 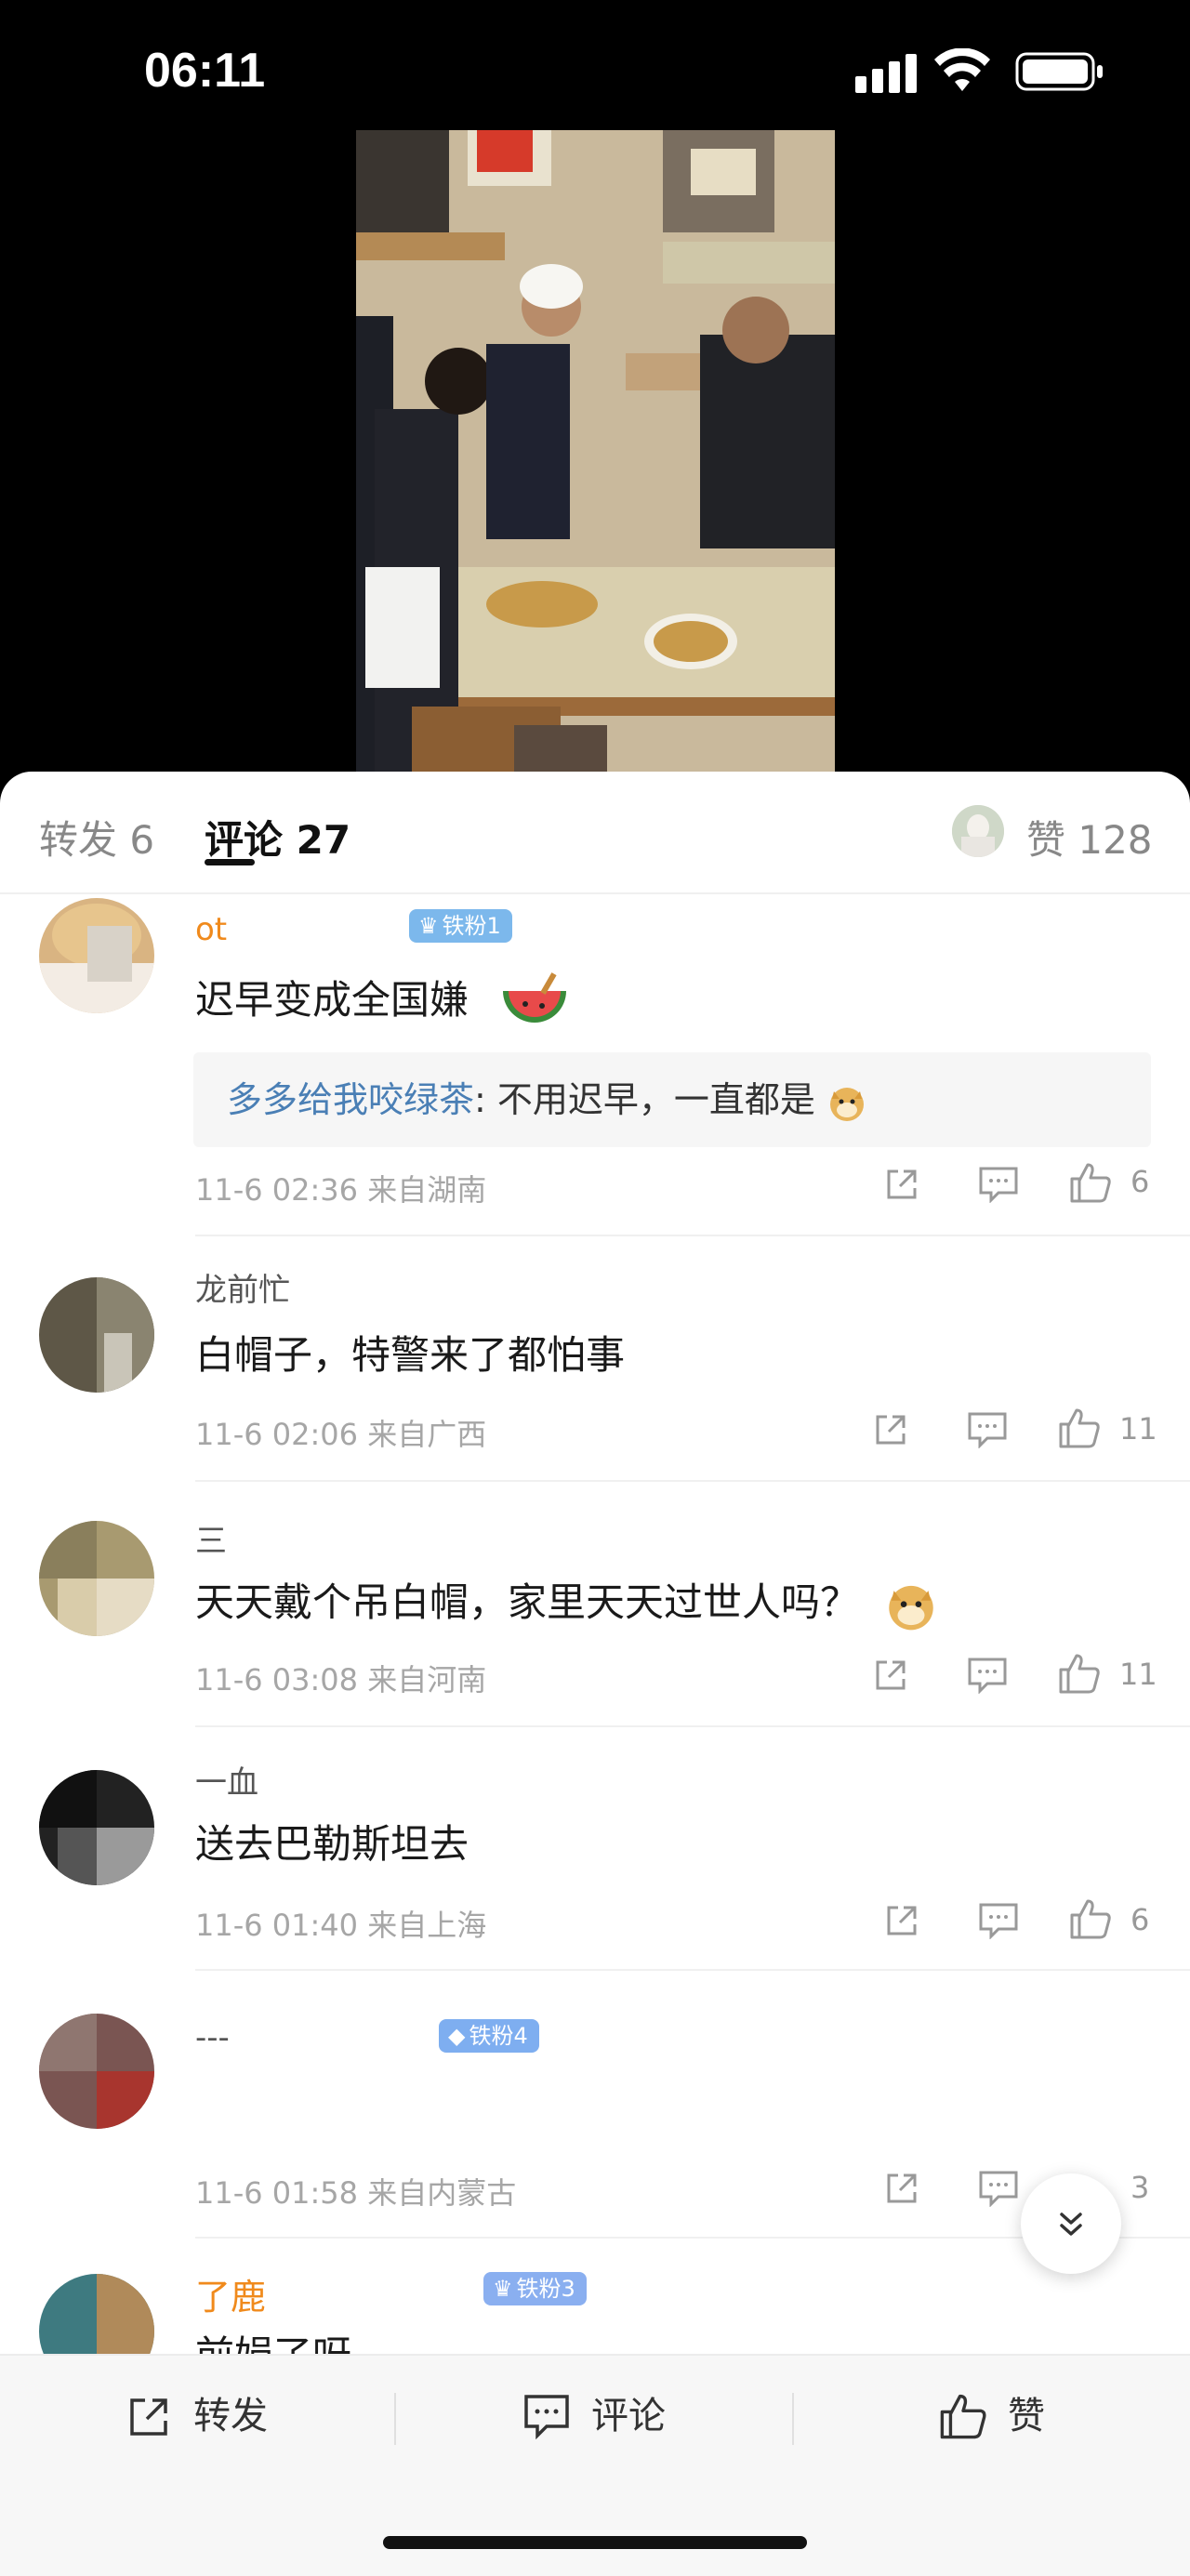 What do you see at coordinates (332, 1844) in the screenshot?
I see `comment-text: 送去巴勒斯坦去` at bounding box center [332, 1844].